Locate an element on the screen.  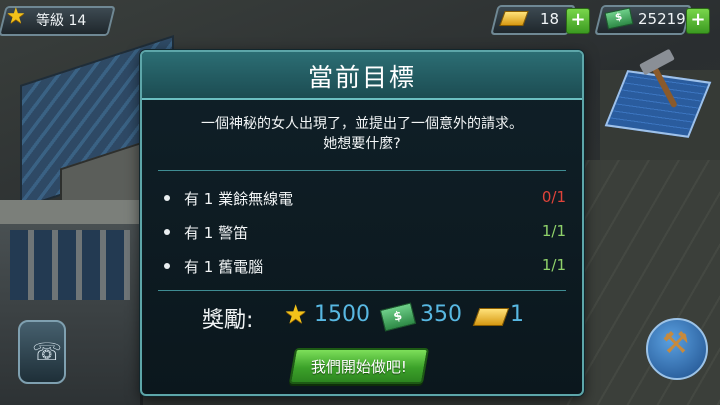
top-hud: ★ 等級 14 18 + $ 25219 + is located at coordinates (360, 19).